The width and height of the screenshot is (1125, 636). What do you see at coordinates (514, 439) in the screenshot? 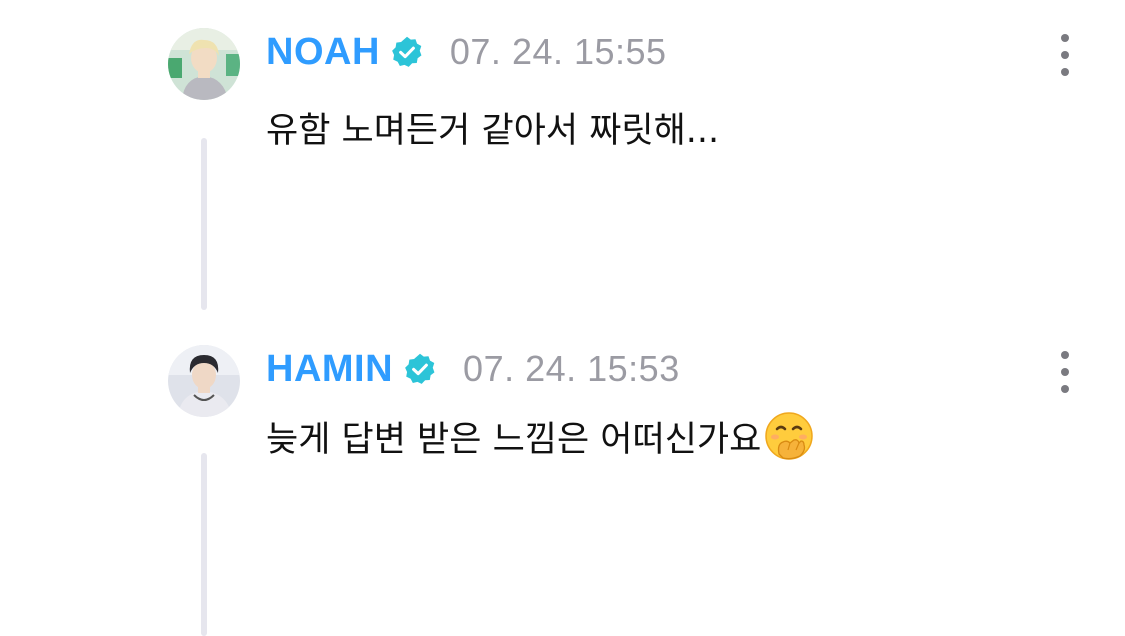
I see `comment-text-content: 늦게 답변 받은 느낌은 어떠신가요` at bounding box center [514, 439].